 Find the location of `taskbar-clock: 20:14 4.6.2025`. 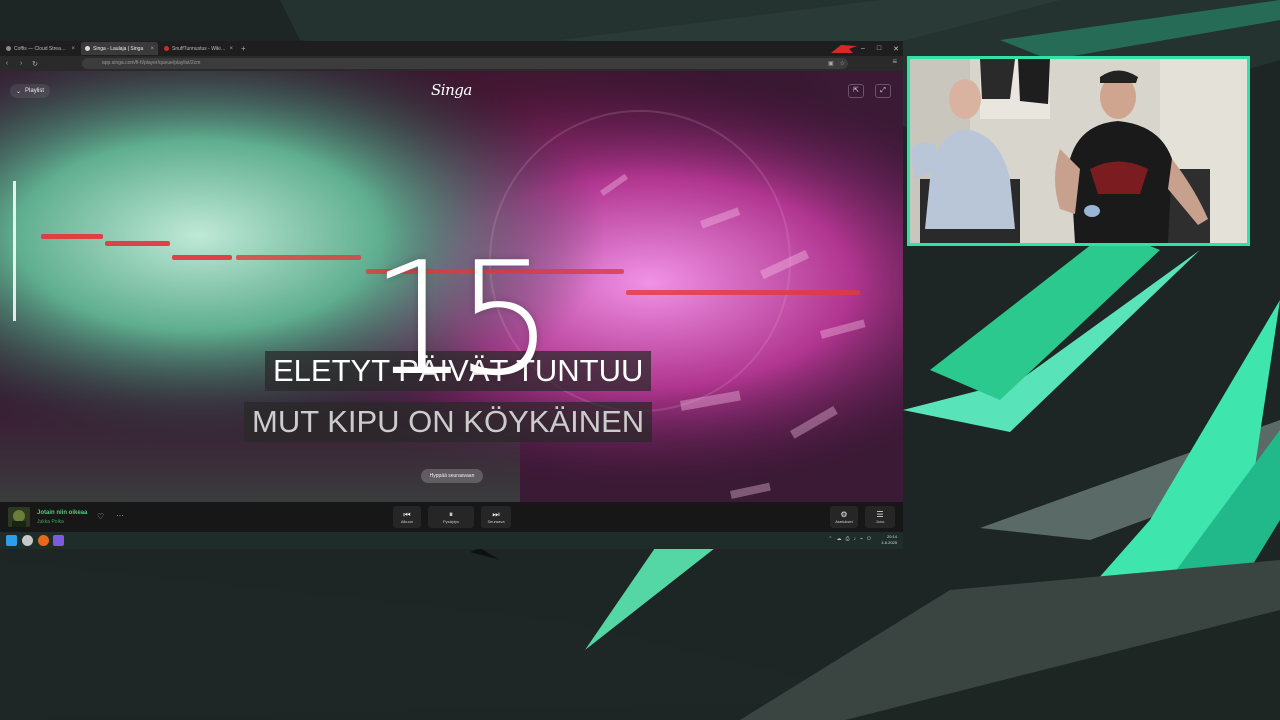

taskbar-clock: 20:14 4.6.2025 is located at coordinates (889, 540).